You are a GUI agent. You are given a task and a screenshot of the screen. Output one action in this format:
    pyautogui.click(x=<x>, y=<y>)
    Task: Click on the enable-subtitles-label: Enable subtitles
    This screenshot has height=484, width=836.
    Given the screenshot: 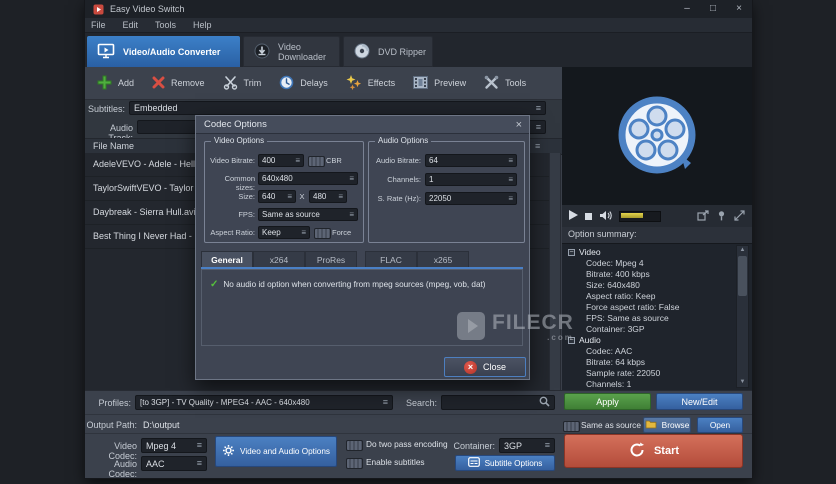 What is the action you would take?
    pyautogui.click(x=395, y=462)
    